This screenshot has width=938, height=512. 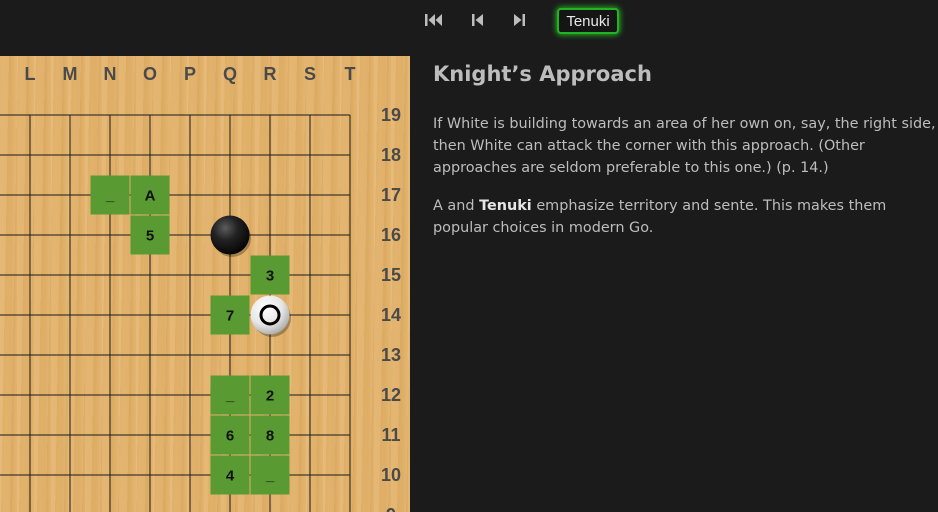 I want to click on col-label-Q: Q, so click(x=230, y=74).